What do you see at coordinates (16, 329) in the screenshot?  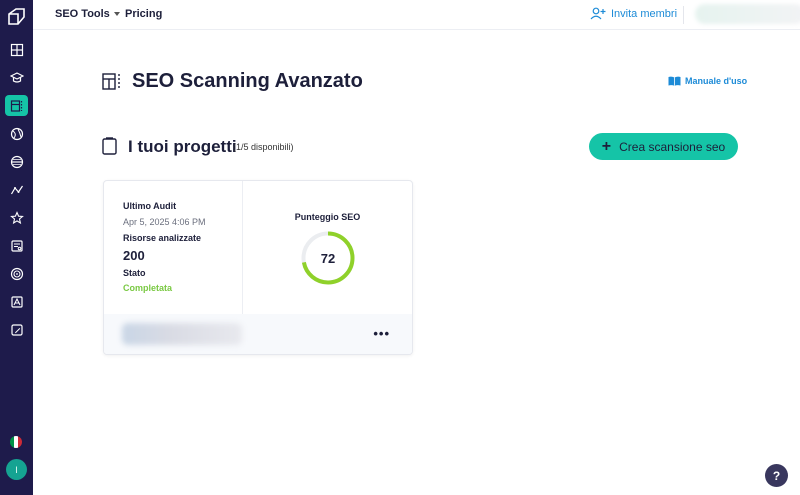 I see `edit-icon` at bounding box center [16, 329].